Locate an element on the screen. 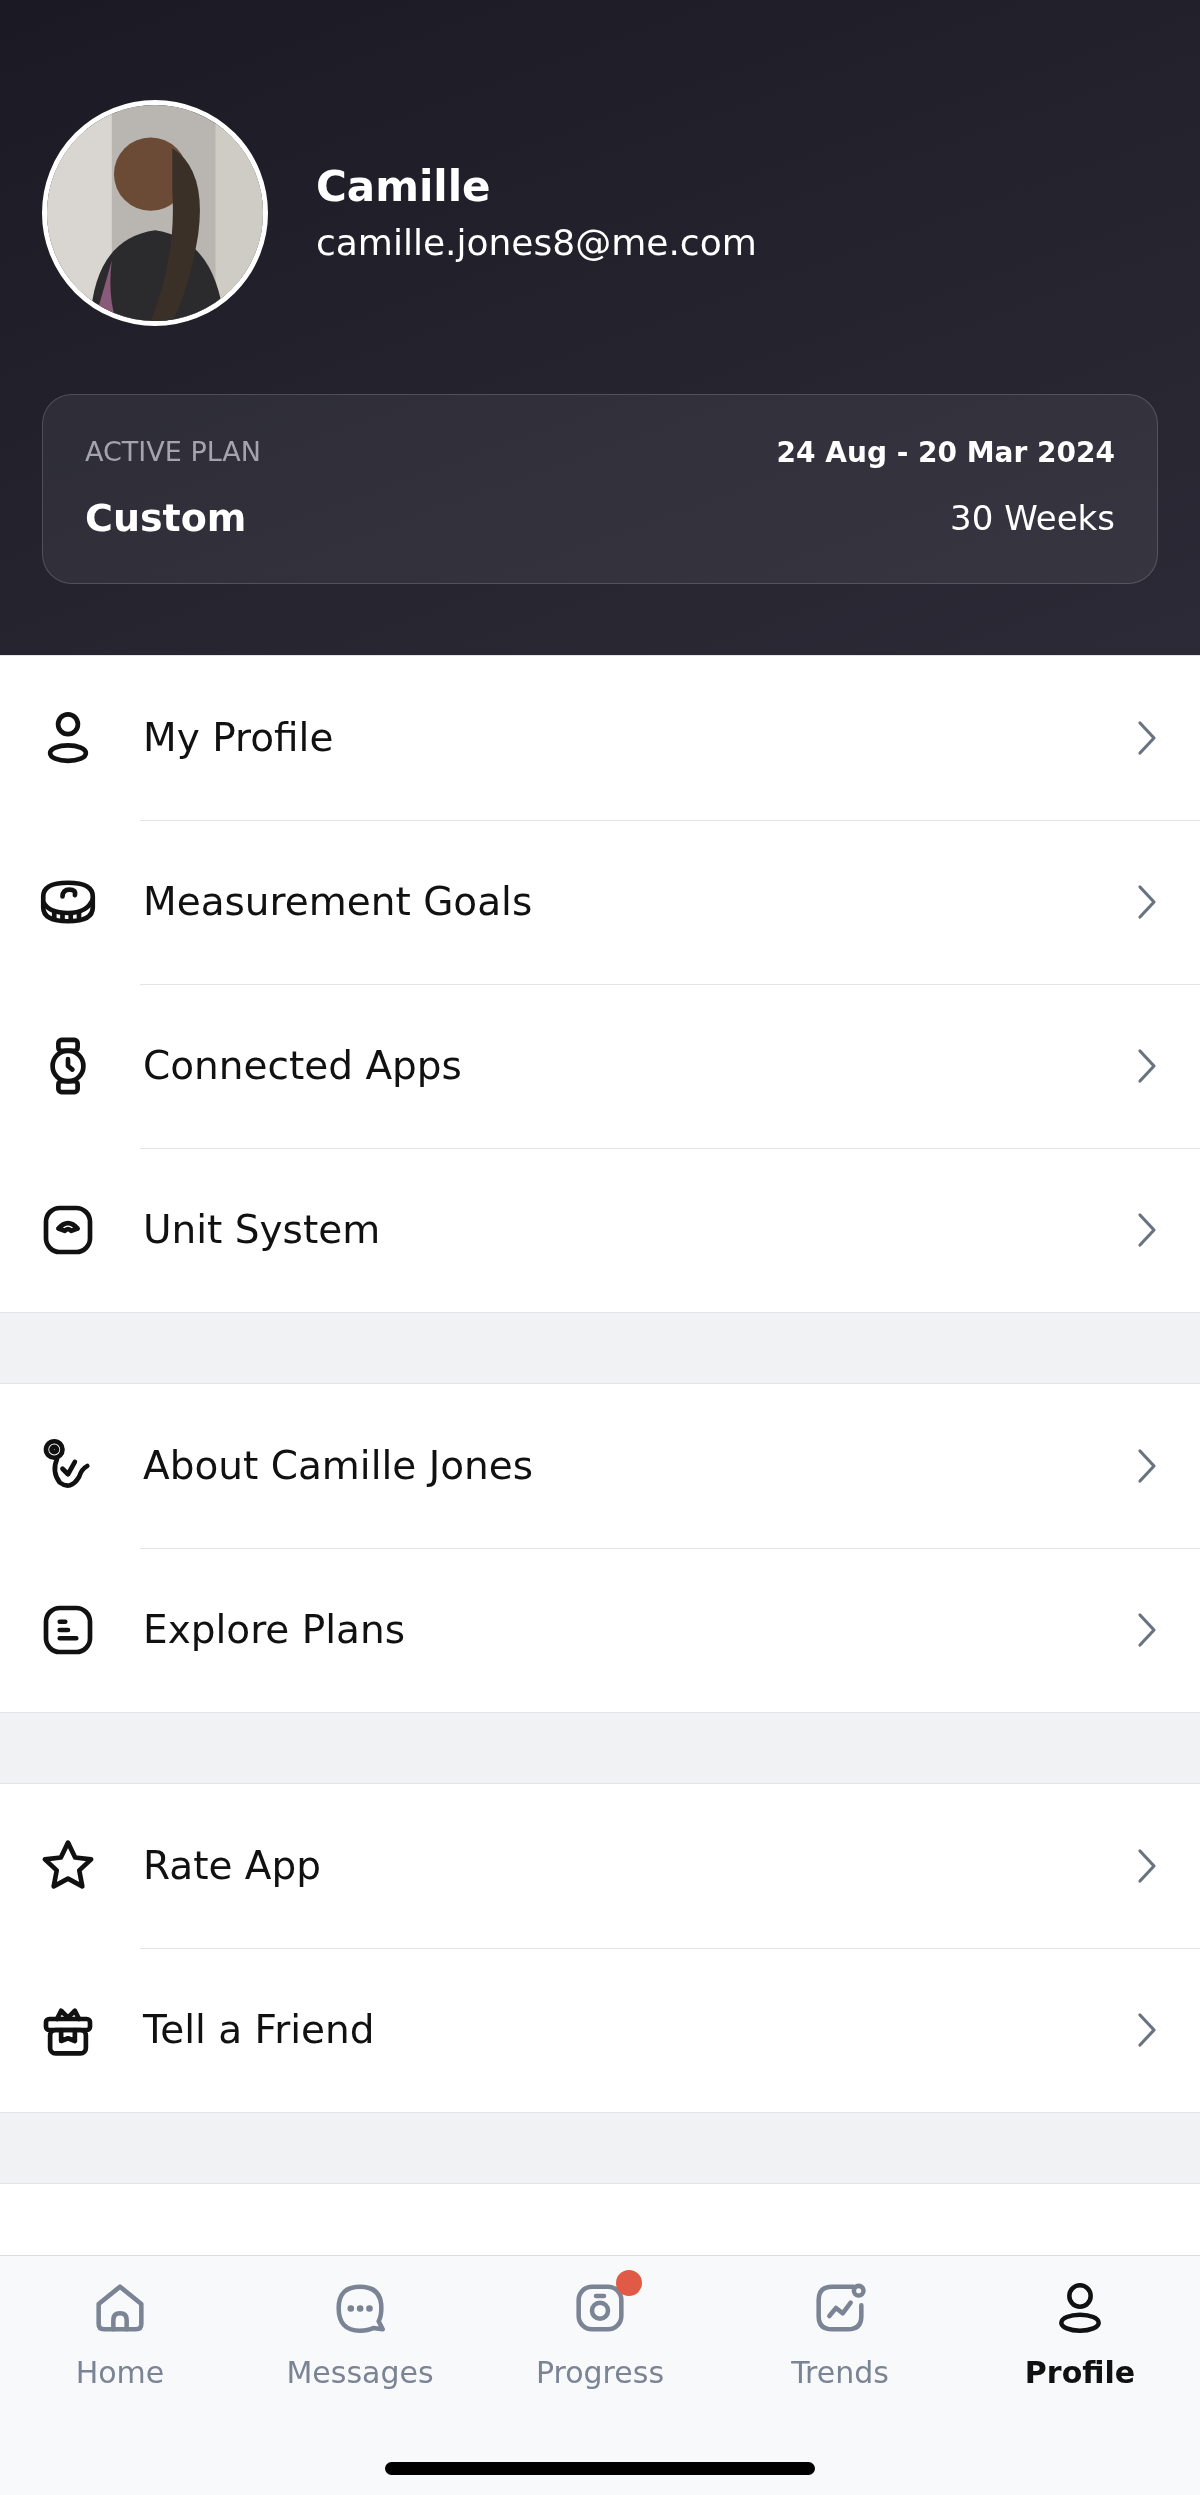 Image resolution: width=1200 pixels, height=2495 pixels. plan-label: ACTIVE PLAN is located at coordinates (173, 452).